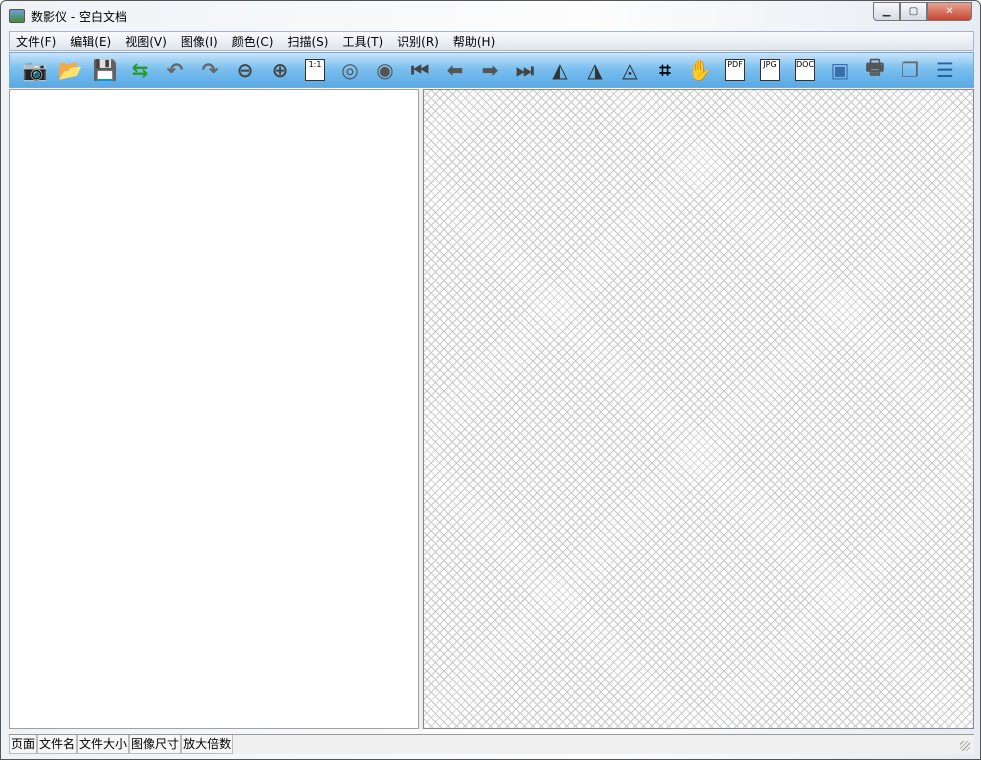 The height and width of the screenshot is (760, 981). Describe the element at coordinates (886, 11) in the screenshot. I see `minimize-button: ▁` at that location.